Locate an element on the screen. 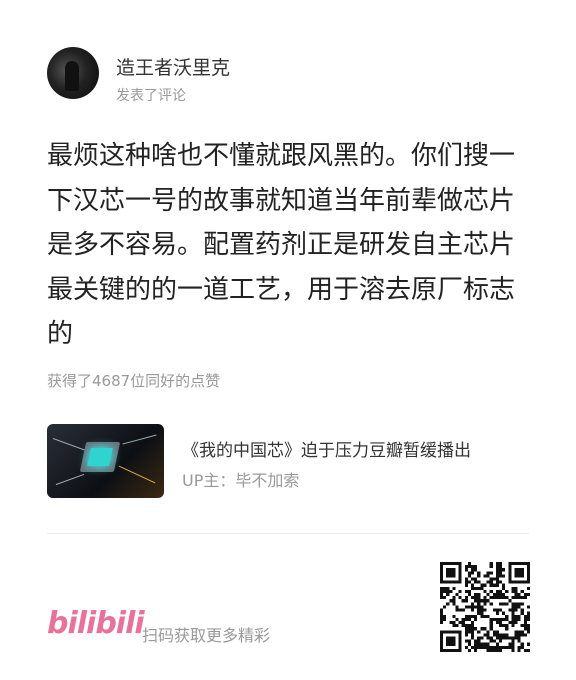 Image resolution: width=576 pixels, height=680 pixels. avatar is located at coordinates (73, 73).